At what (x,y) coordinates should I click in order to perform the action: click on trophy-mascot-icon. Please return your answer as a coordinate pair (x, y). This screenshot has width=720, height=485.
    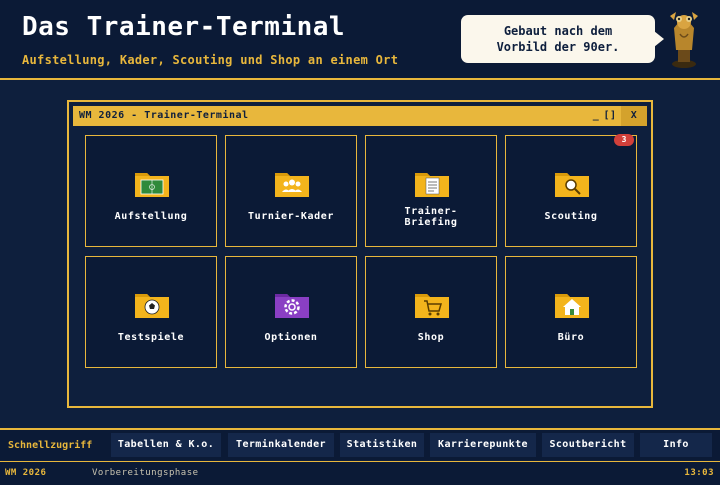
    Looking at the image, I should click on (684, 42).